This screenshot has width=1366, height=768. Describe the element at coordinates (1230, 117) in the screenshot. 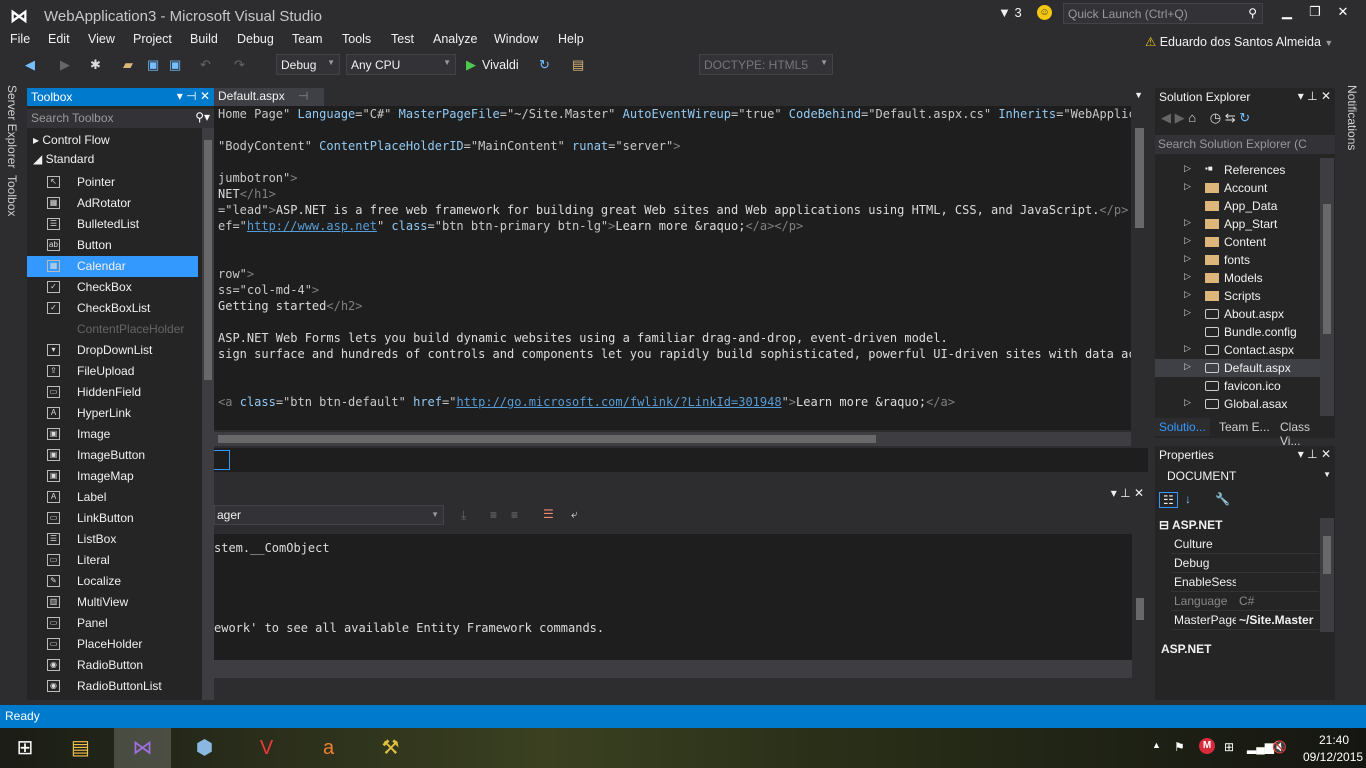

I see `sync-icon: ⇆` at that location.